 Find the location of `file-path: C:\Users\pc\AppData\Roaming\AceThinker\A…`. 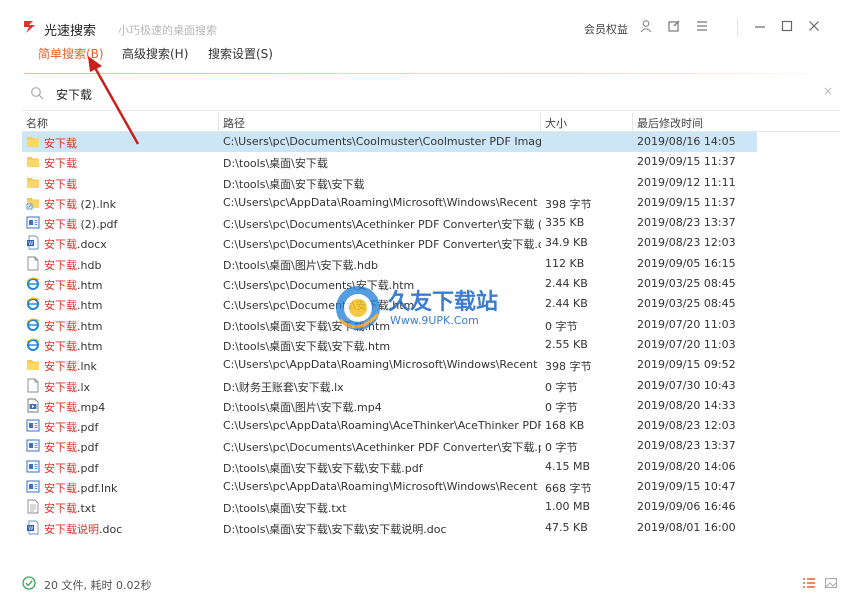

file-path: C:\Users\pc\AppData\Roaming\AceThinker\A… is located at coordinates (382, 426).